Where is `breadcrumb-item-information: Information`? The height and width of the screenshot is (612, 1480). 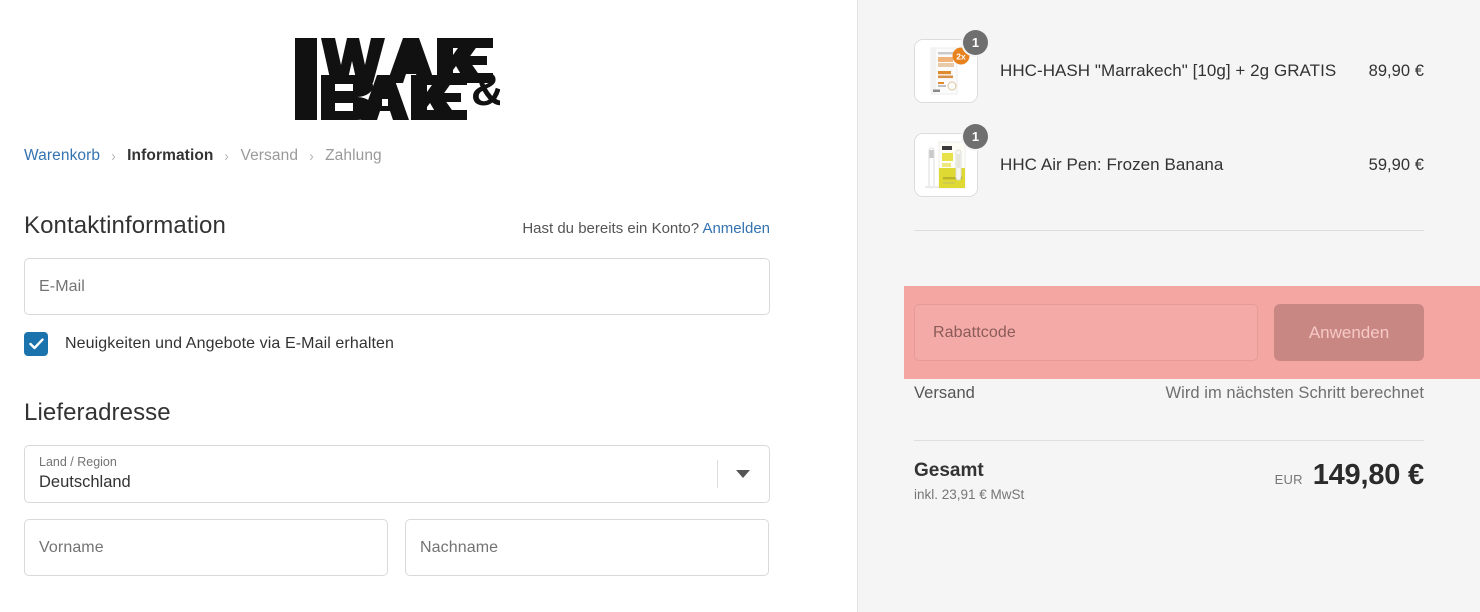 breadcrumb-item-information: Information is located at coordinates (170, 156).